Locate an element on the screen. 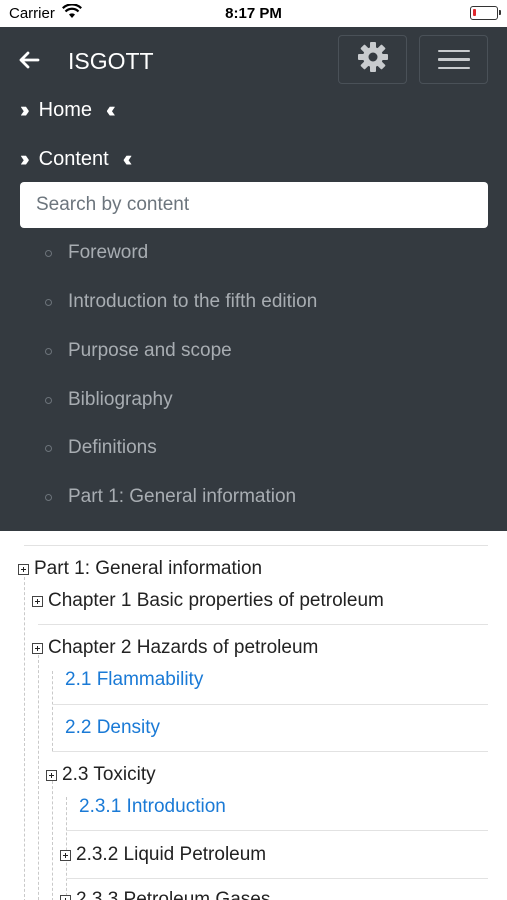  nav-item-part1: Part 1: General information is located at coordinates (170, 497).